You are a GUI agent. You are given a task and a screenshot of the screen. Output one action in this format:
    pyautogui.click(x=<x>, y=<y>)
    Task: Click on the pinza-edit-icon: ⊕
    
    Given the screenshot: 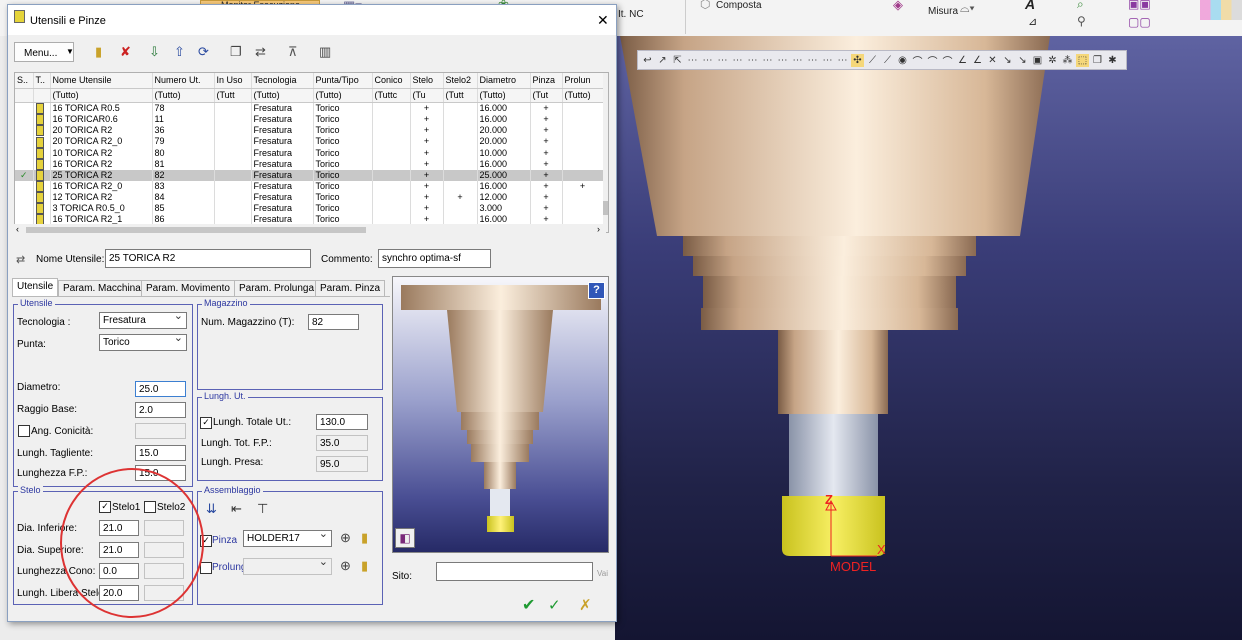 What is the action you would take?
    pyautogui.click(x=345, y=537)
    